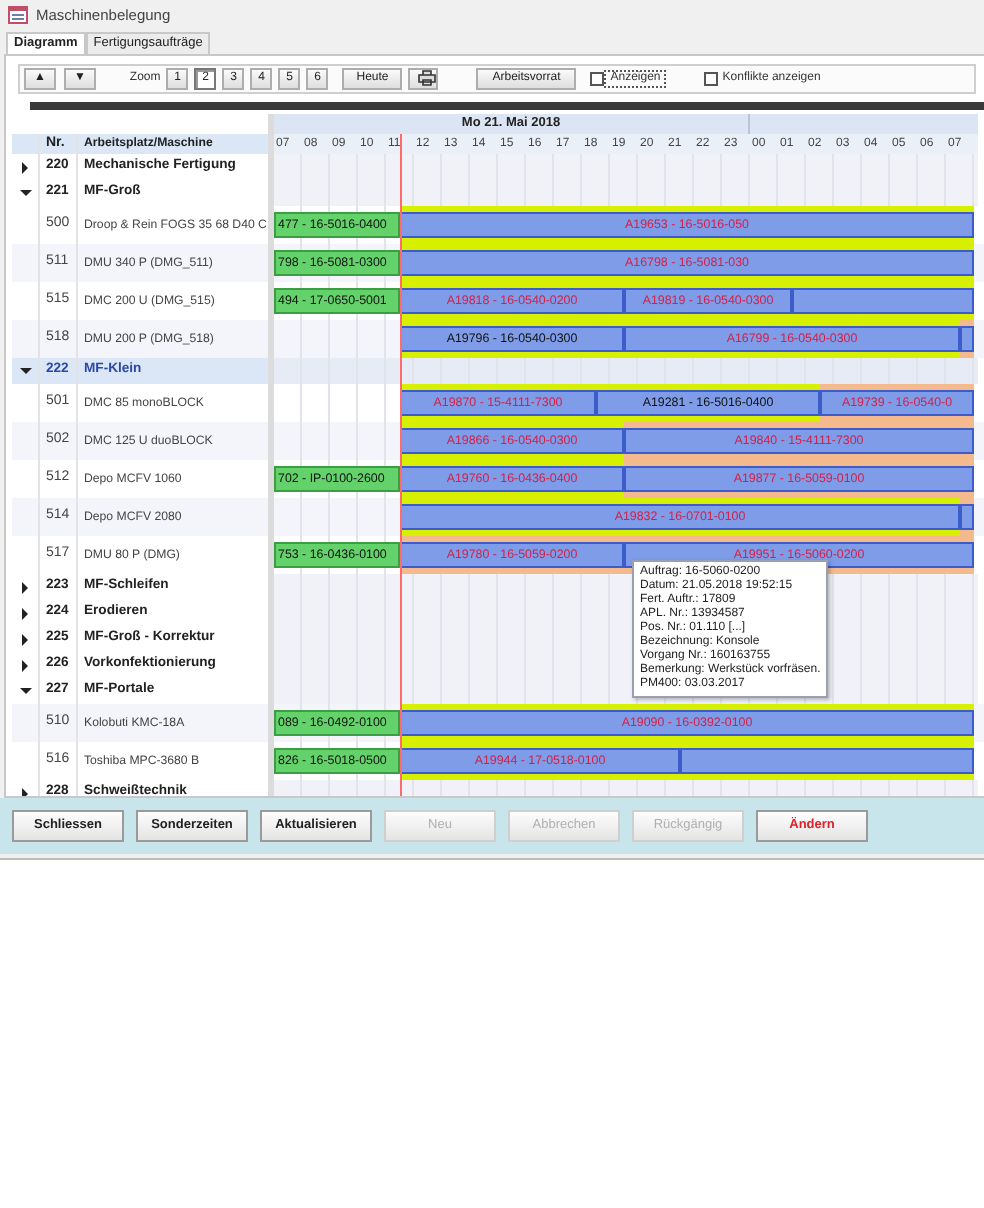 This screenshot has height=1208, width=984. I want to click on window-icon, so click(18, 14).